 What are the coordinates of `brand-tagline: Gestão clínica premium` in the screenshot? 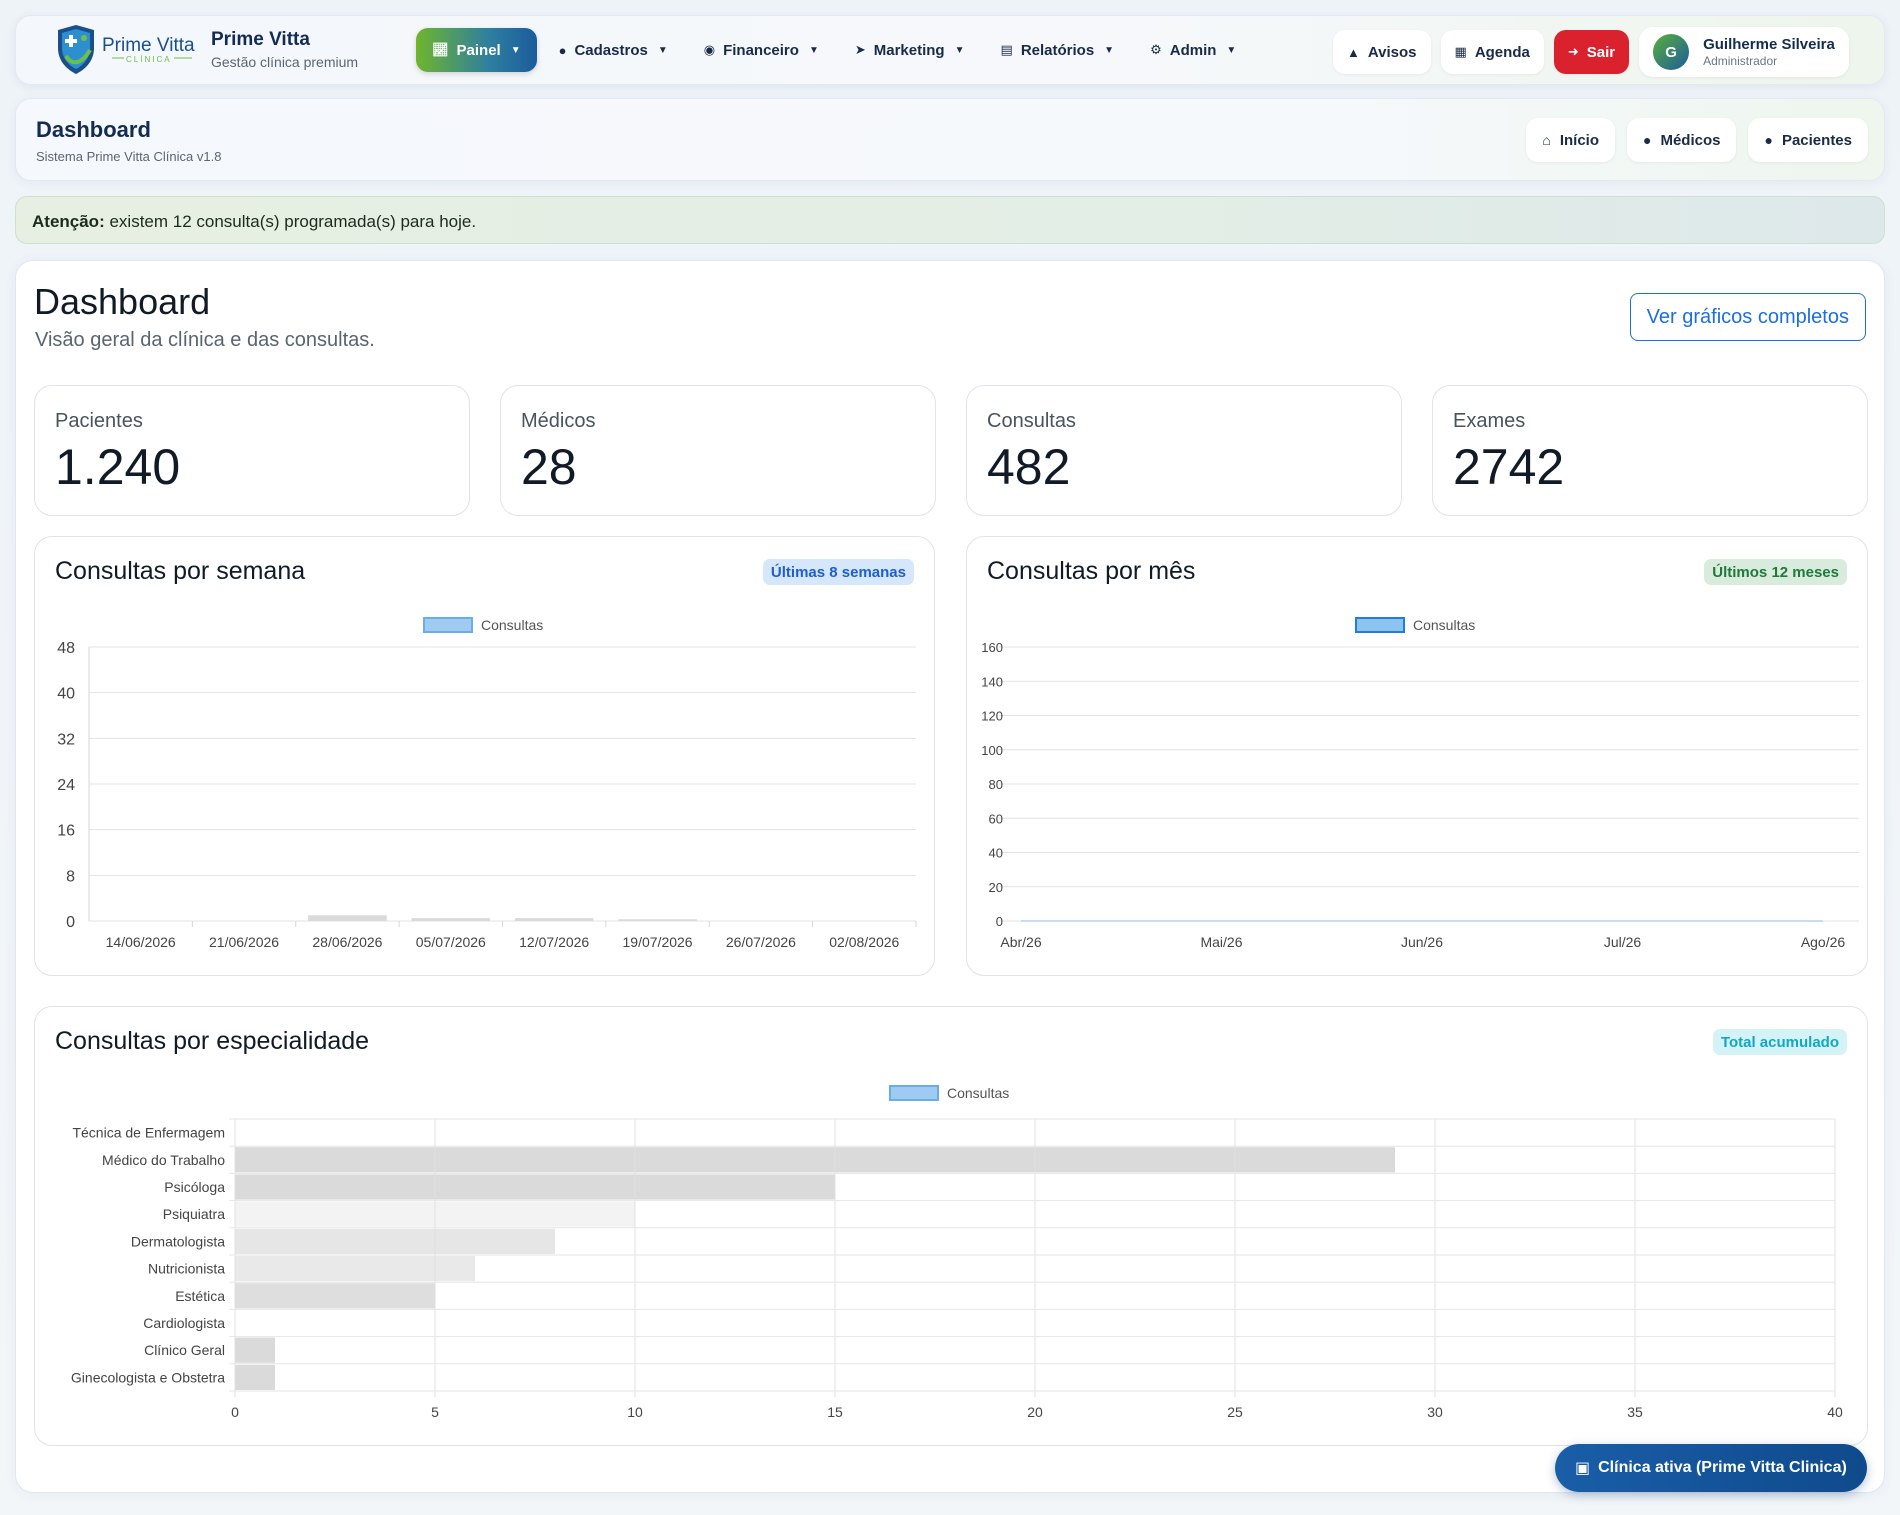 It's located at (285, 62).